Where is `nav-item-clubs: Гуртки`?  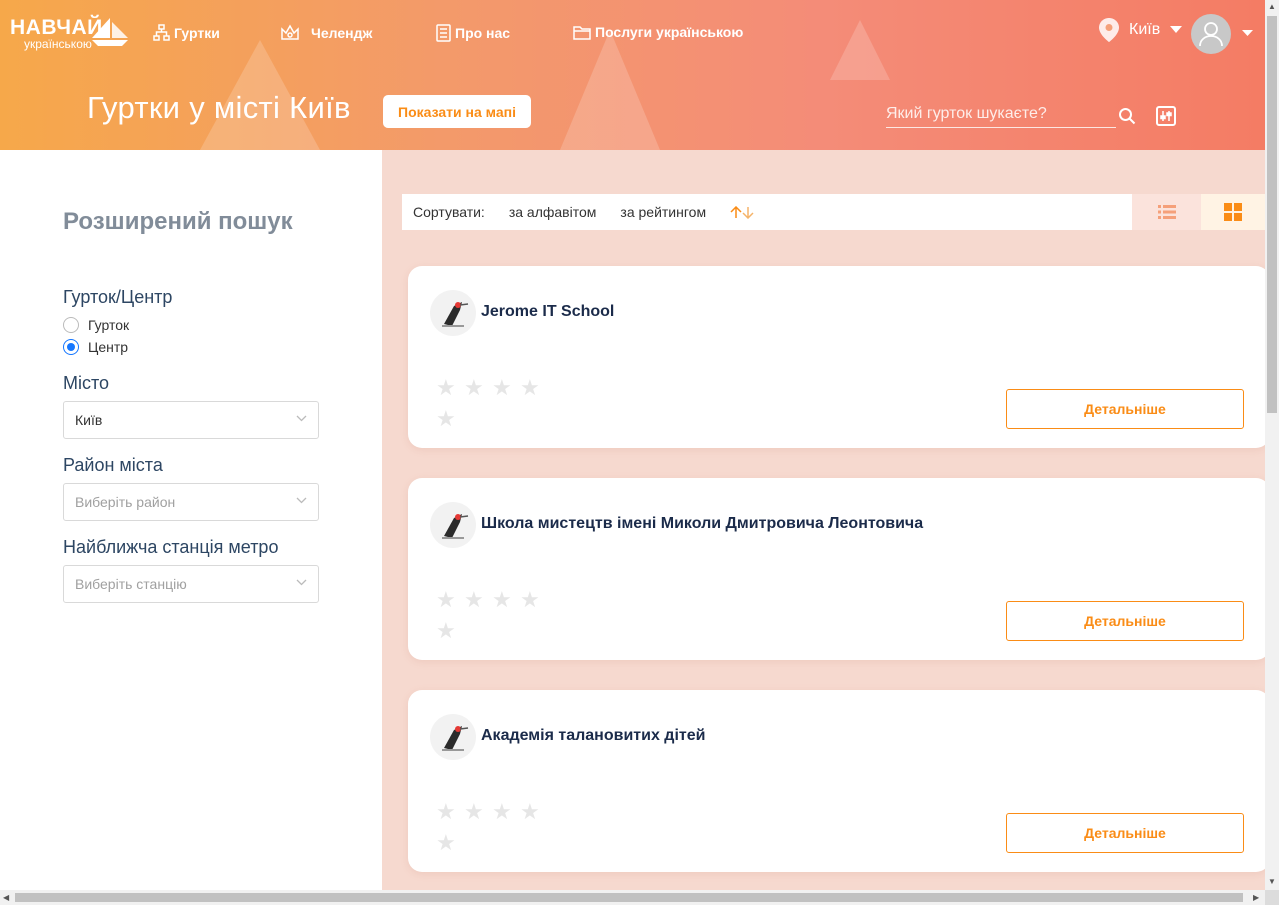
nav-item-clubs: Гуртки is located at coordinates (186, 32).